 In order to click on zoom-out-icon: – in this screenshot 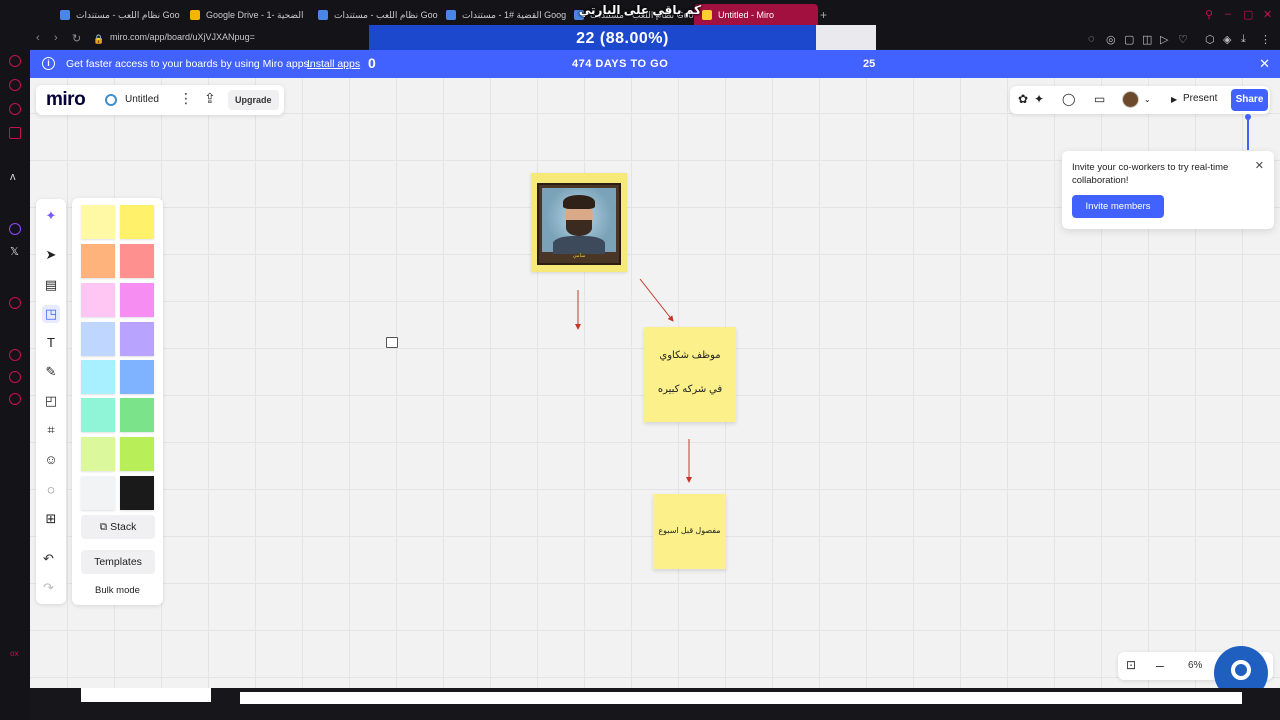, I will do `click(1160, 665)`.